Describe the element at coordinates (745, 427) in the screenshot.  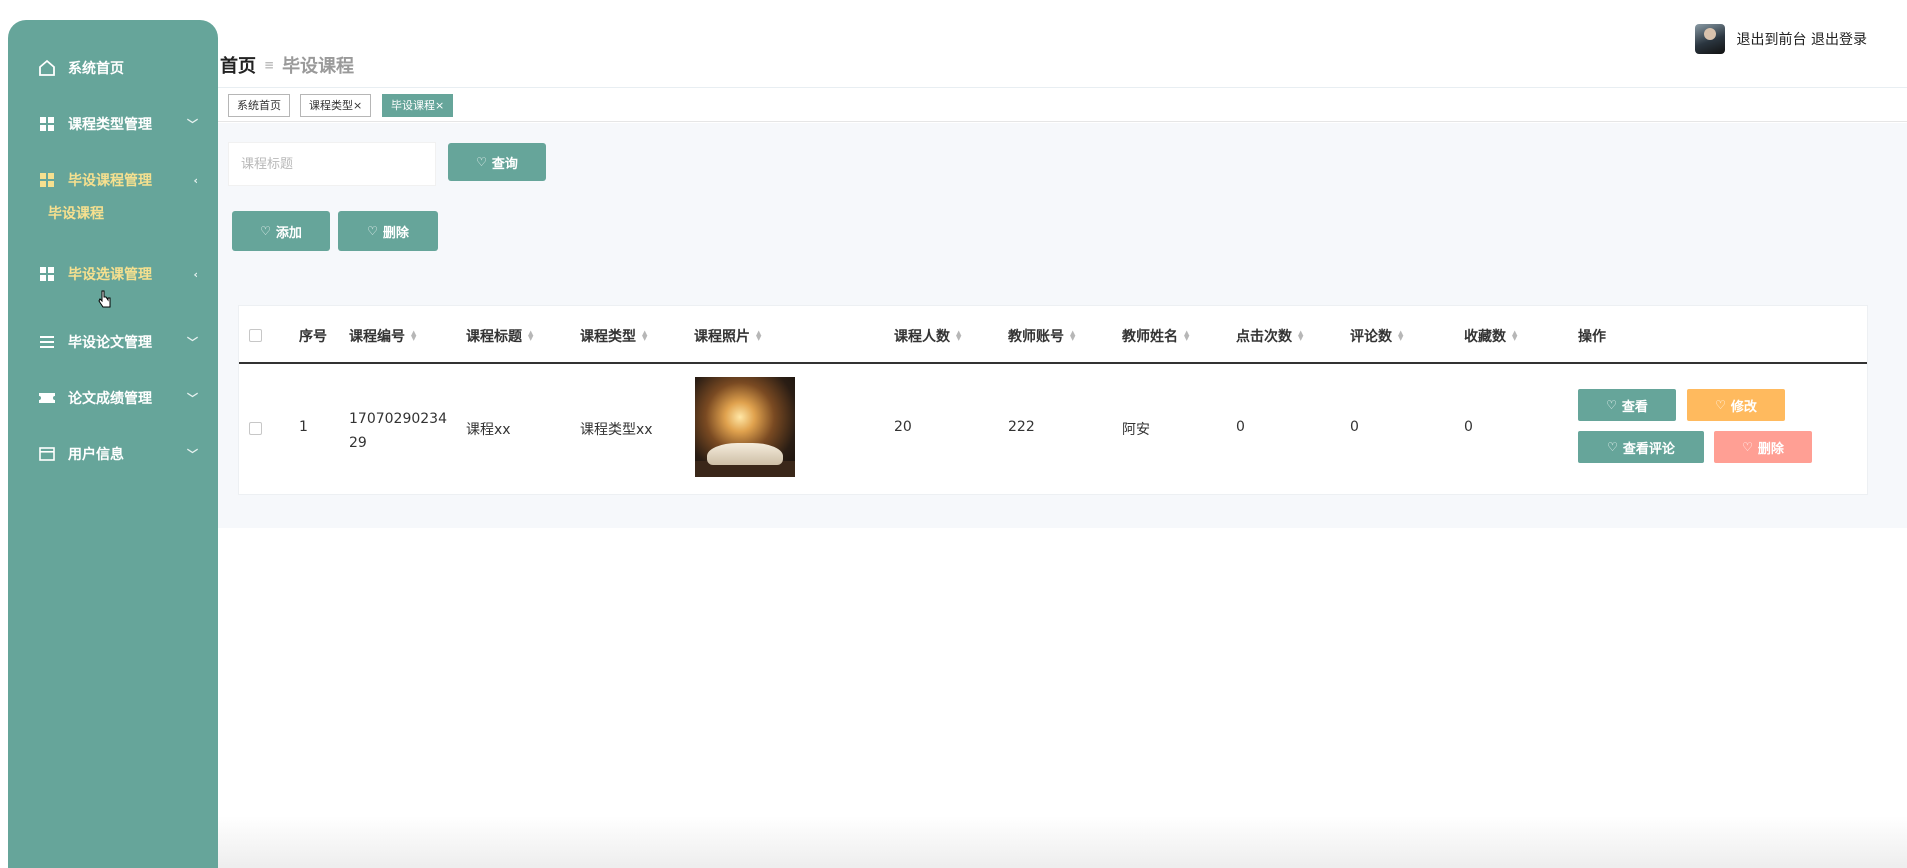
I see `course-photo` at that location.